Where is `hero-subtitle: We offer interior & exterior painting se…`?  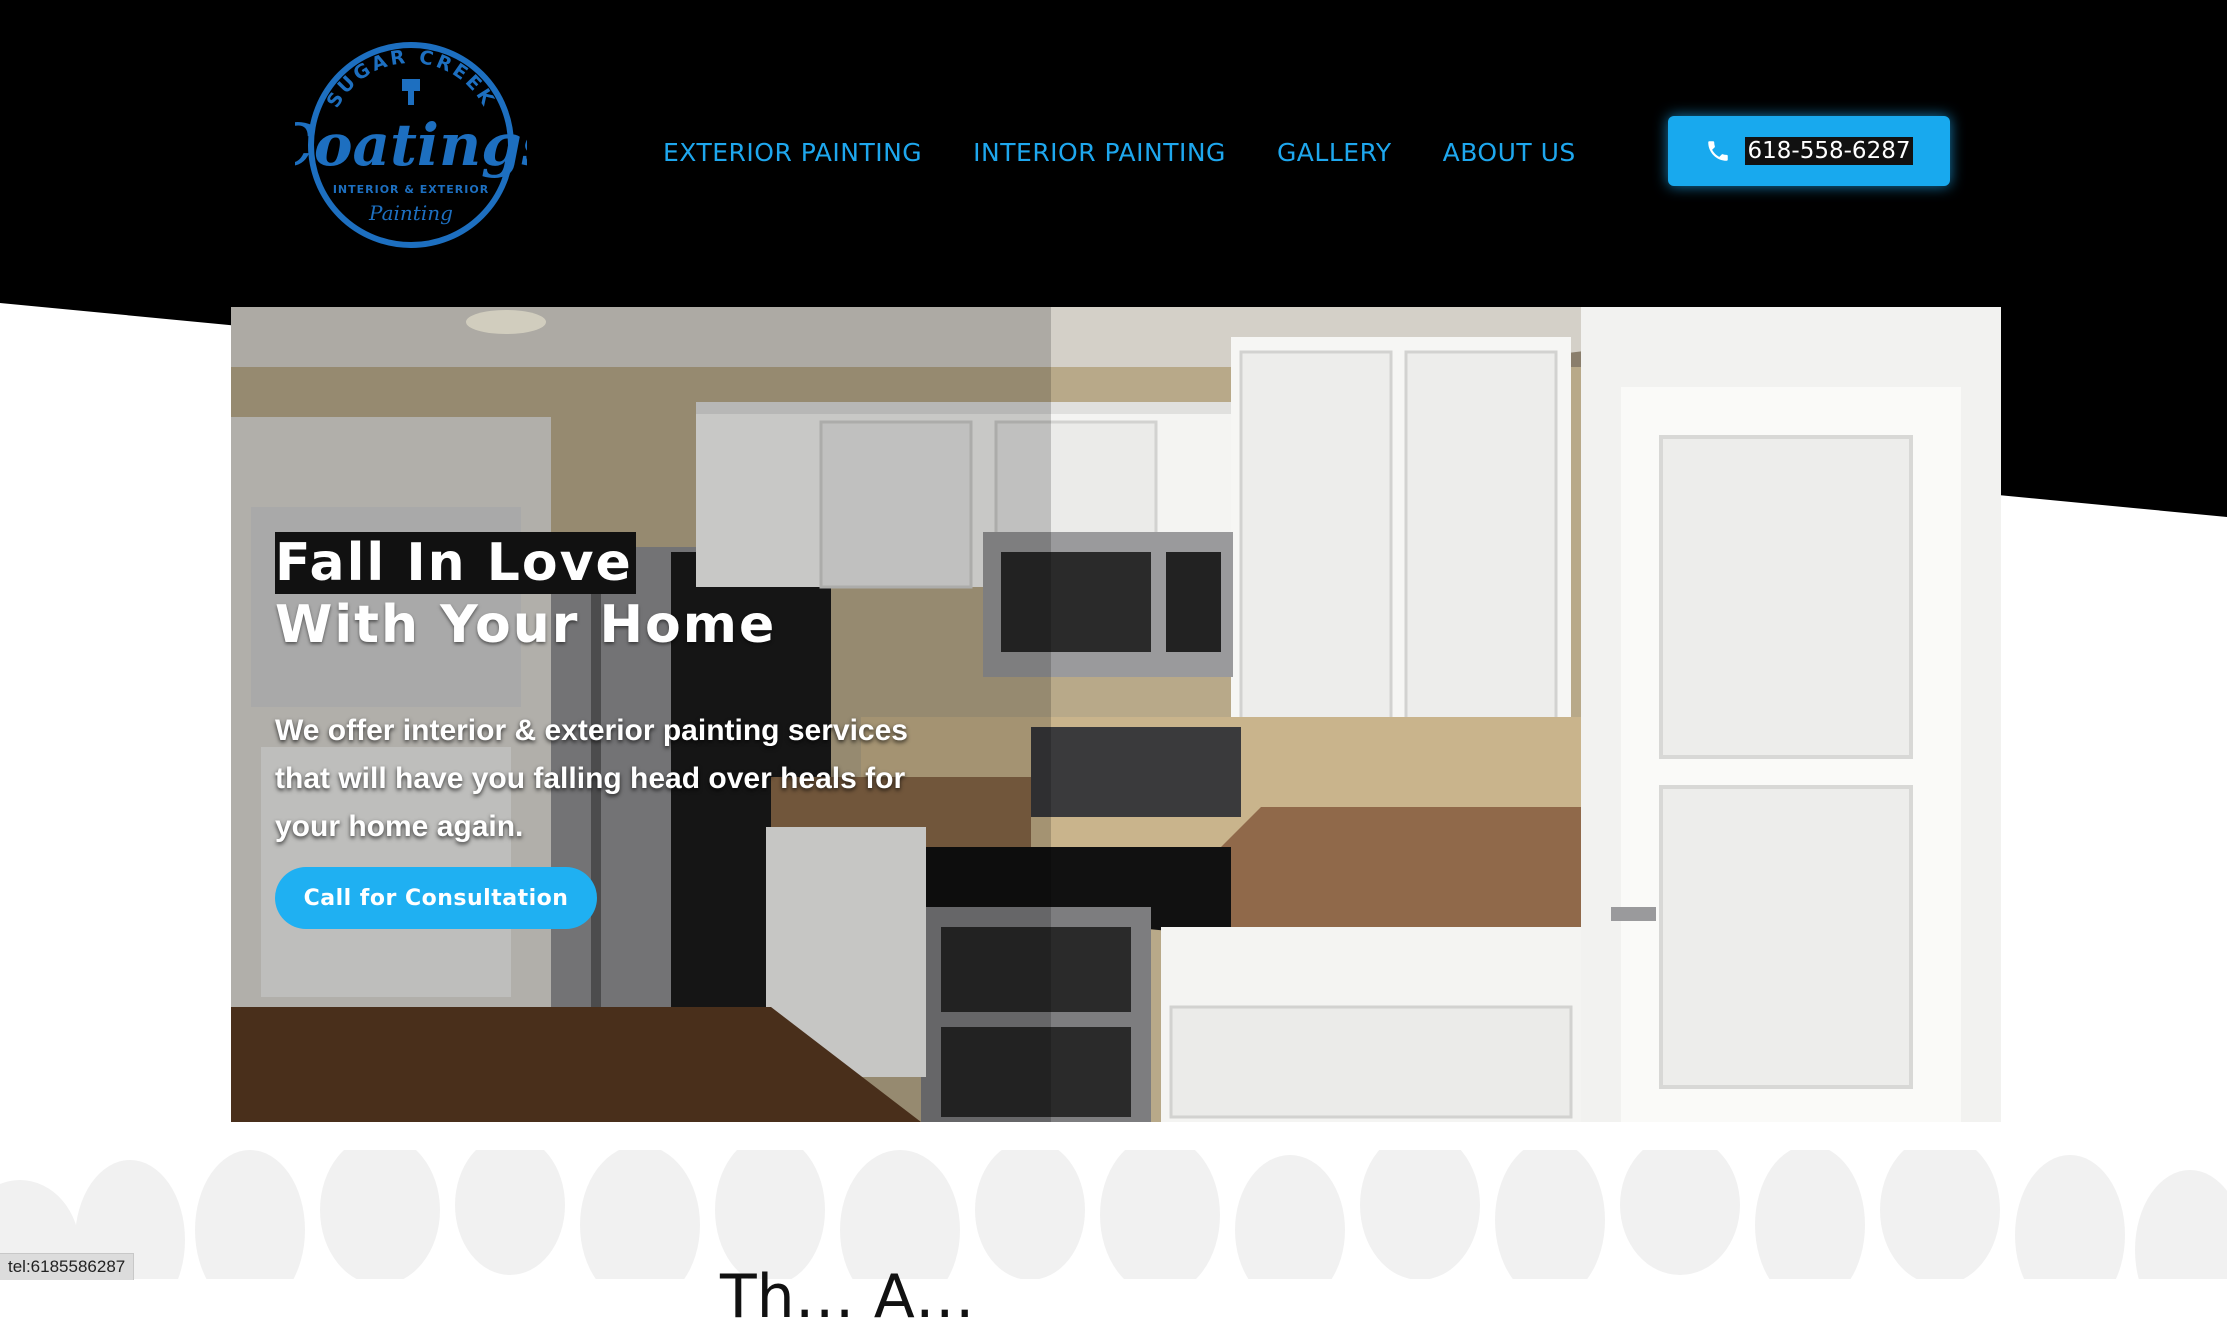
hero-subtitle: We offer interior & exterior painting se… is located at coordinates (591, 778).